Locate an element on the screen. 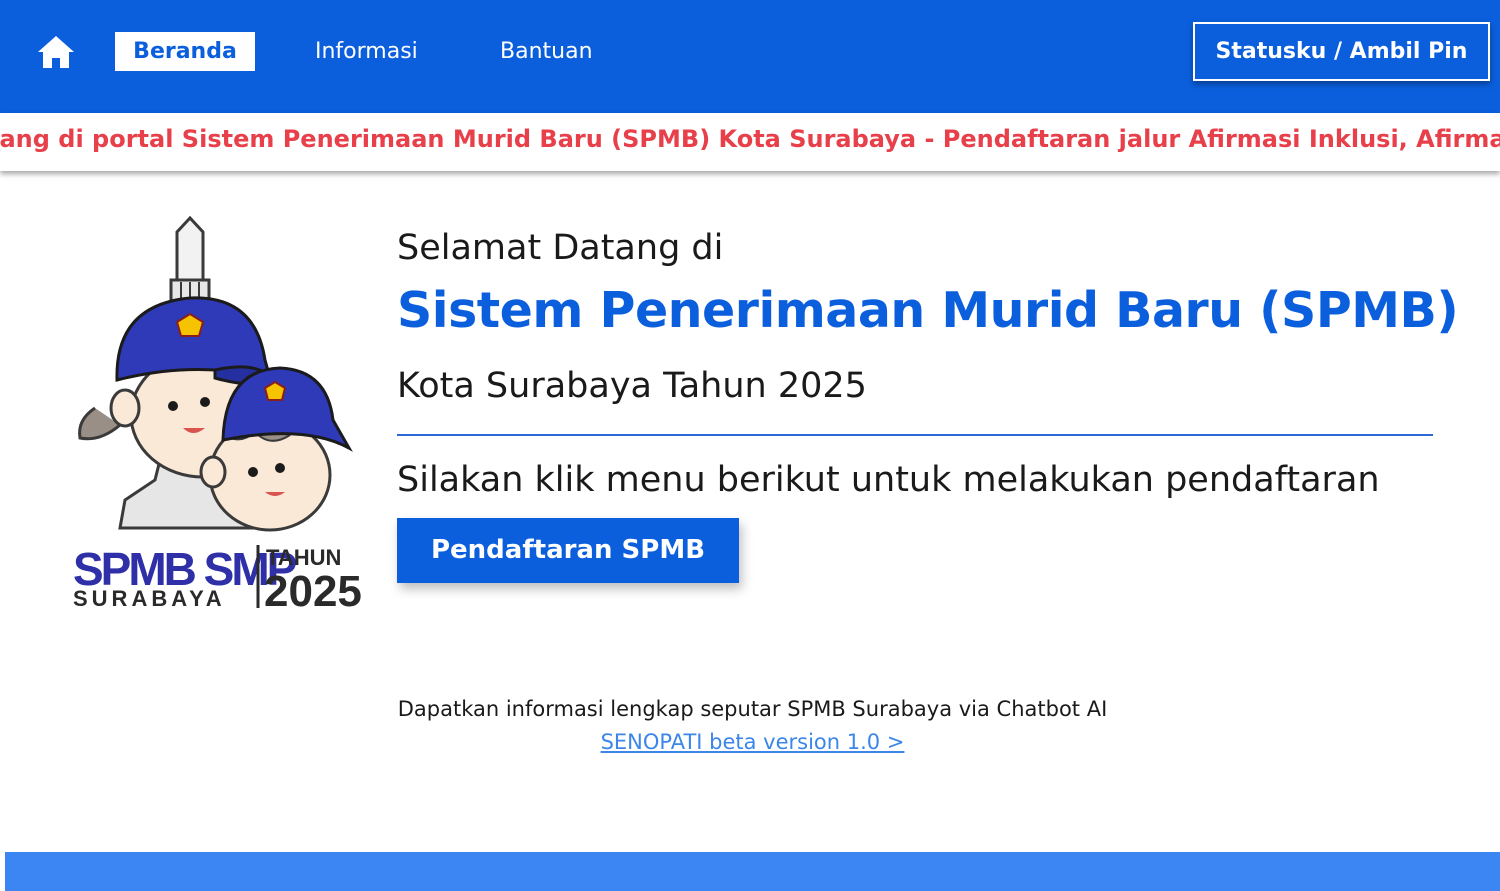  status-ambil-pin-button: Statusku / Ambil Pin is located at coordinates (1341, 51).